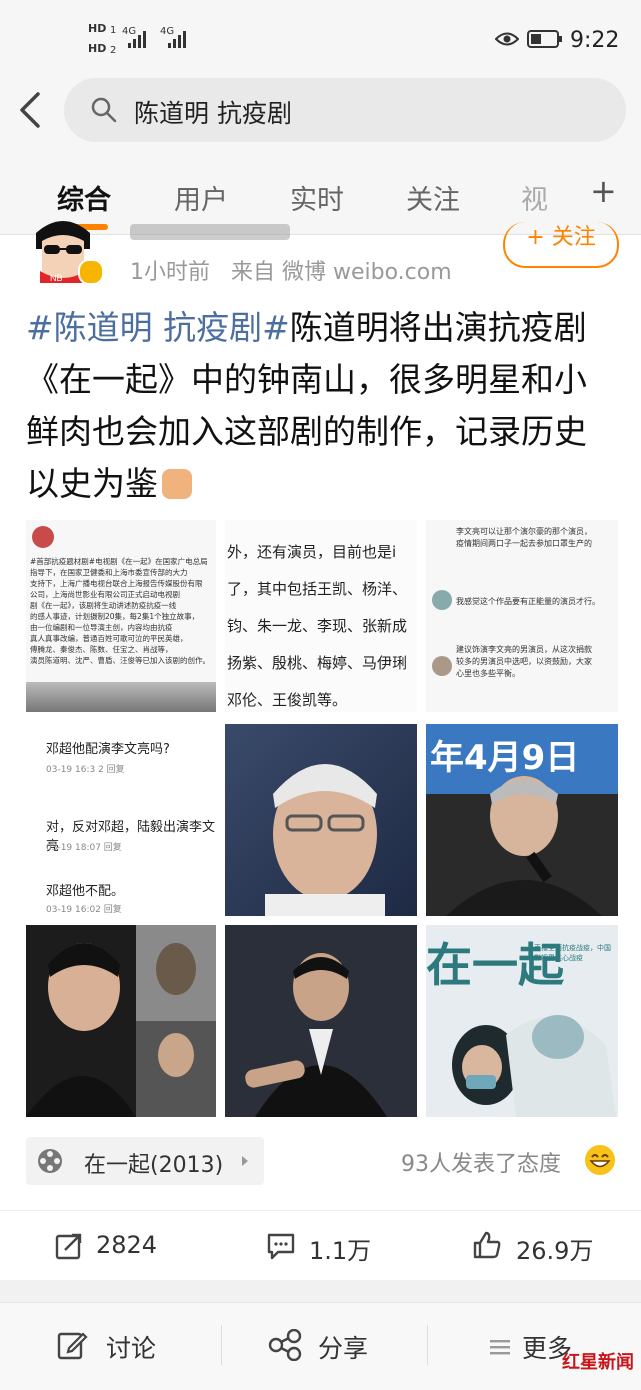  I want to click on image-4-comment-meta: 03-19 16:02 回复, so click(84, 910).